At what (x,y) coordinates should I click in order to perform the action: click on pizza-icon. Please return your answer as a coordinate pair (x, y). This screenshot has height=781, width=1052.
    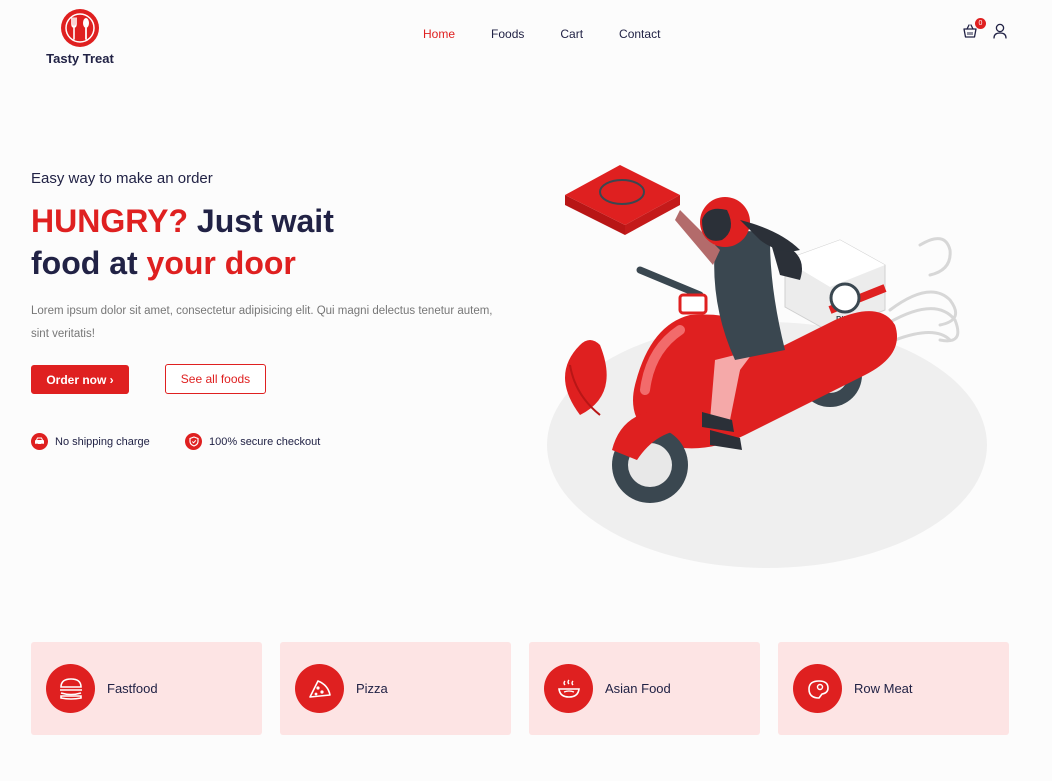
    Looking at the image, I should click on (319, 688).